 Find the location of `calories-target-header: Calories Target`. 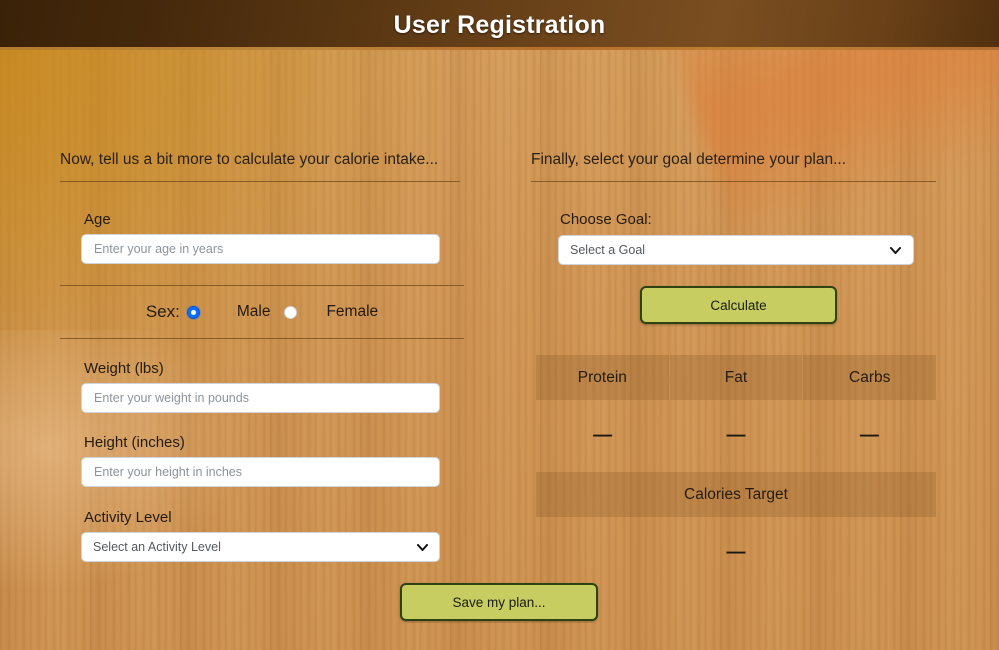

calories-target-header: Calories Target is located at coordinates (736, 494).